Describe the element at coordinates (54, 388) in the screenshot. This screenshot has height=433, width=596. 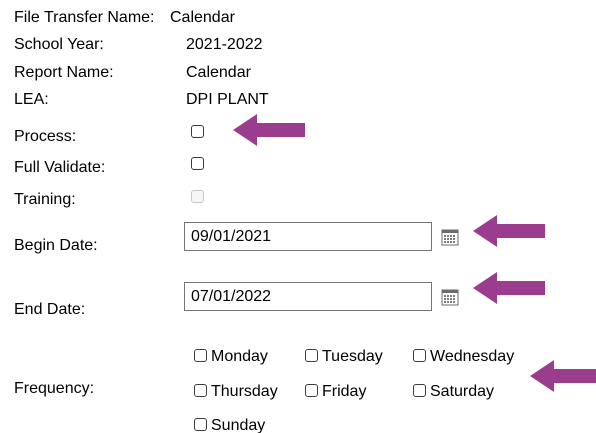
I see `frequency-label: Frequency:` at that location.